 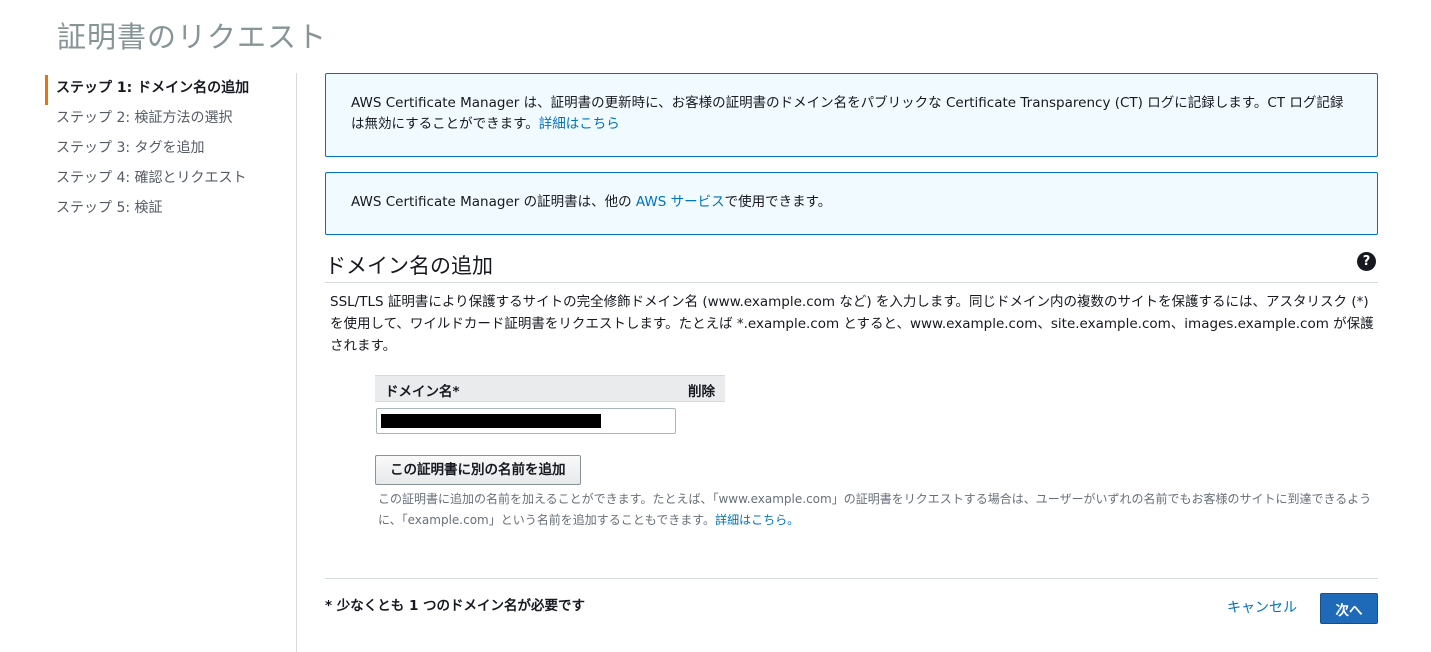 I want to click on aws-services-link: AWS サービス, so click(x=680, y=202).